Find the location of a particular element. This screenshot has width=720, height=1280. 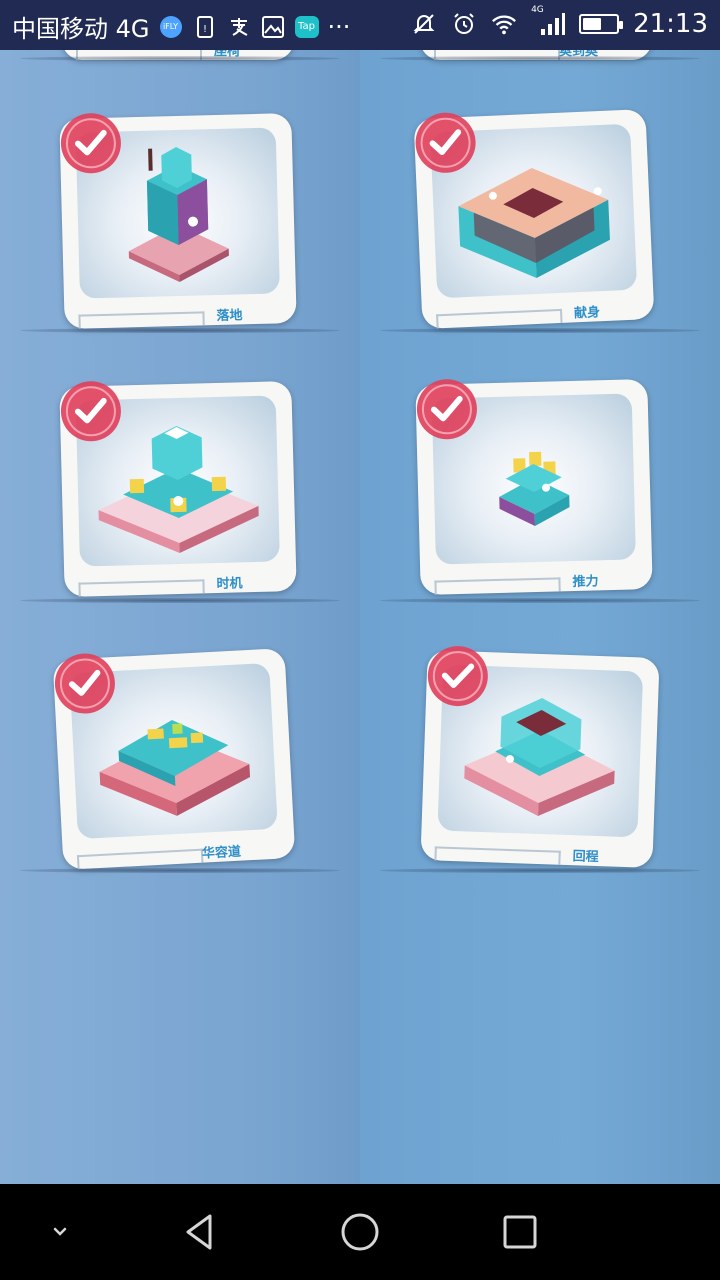

overflow-dots: ··· is located at coordinates (339, 26).